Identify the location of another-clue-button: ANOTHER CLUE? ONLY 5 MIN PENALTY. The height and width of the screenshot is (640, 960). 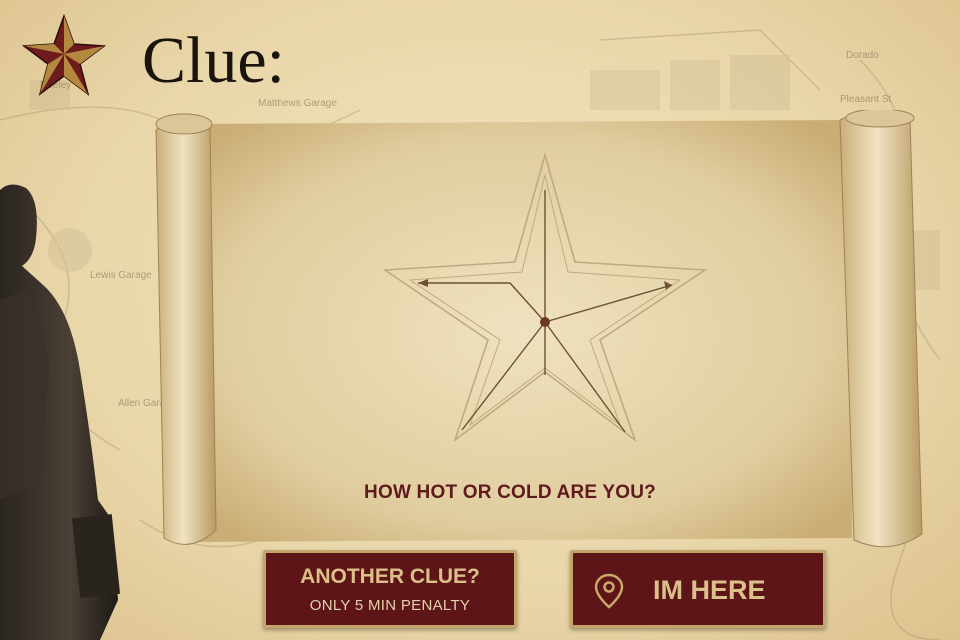
(390, 589).